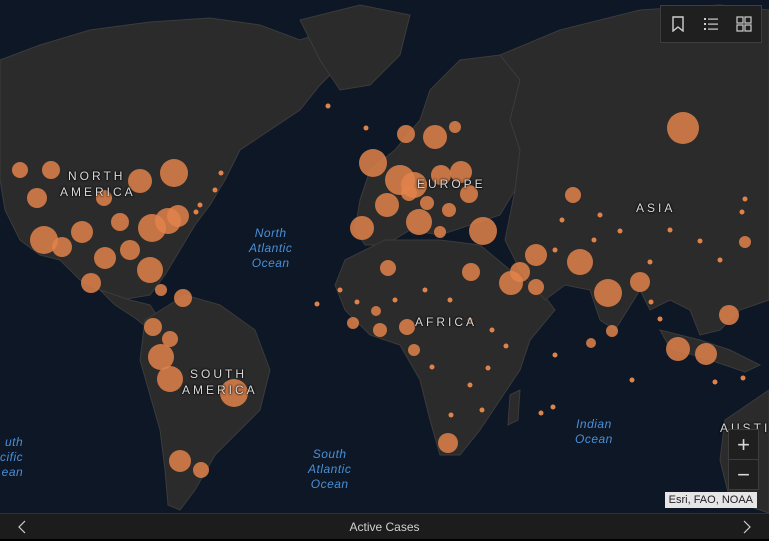  Describe the element at coordinates (451, 184) in the screenshot. I see `continent-label-europe: EUROPE` at that location.